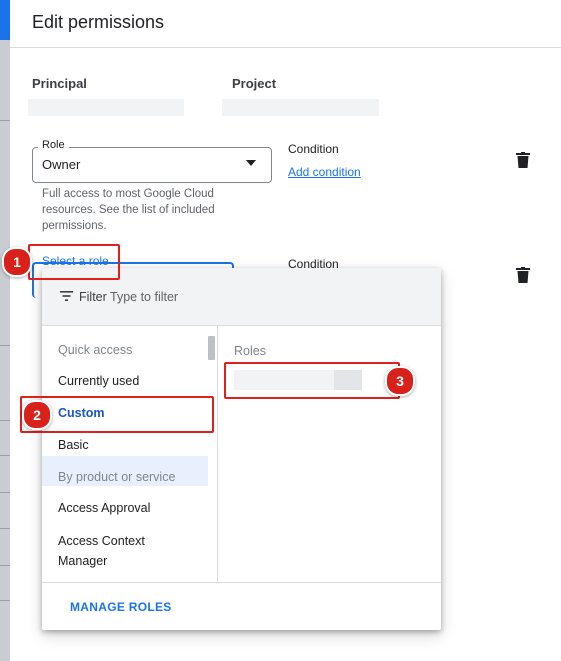 This screenshot has height=661, width=561. What do you see at coordinates (5, 330) in the screenshot?
I see `background-page-strip` at bounding box center [5, 330].